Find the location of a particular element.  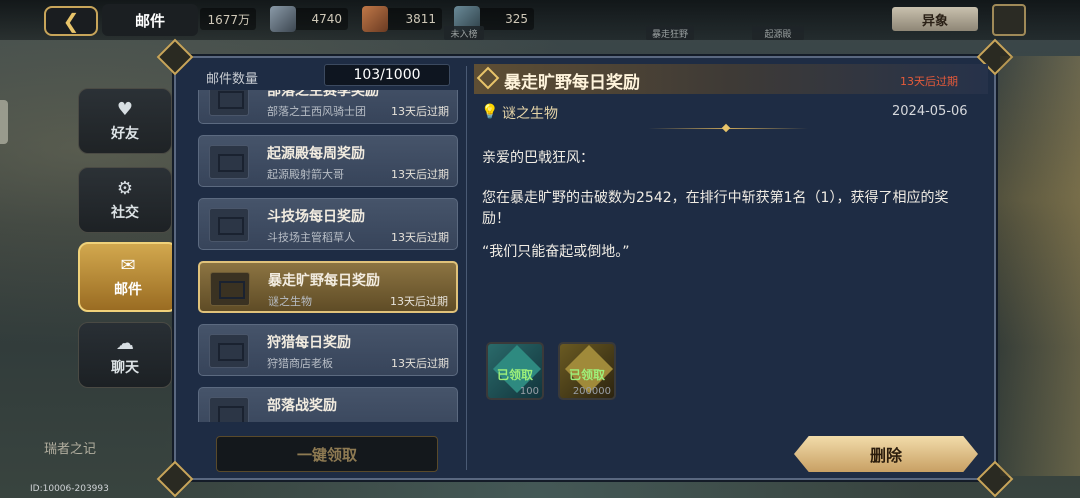

reward-item: 已领取 100 is located at coordinates (515, 371).